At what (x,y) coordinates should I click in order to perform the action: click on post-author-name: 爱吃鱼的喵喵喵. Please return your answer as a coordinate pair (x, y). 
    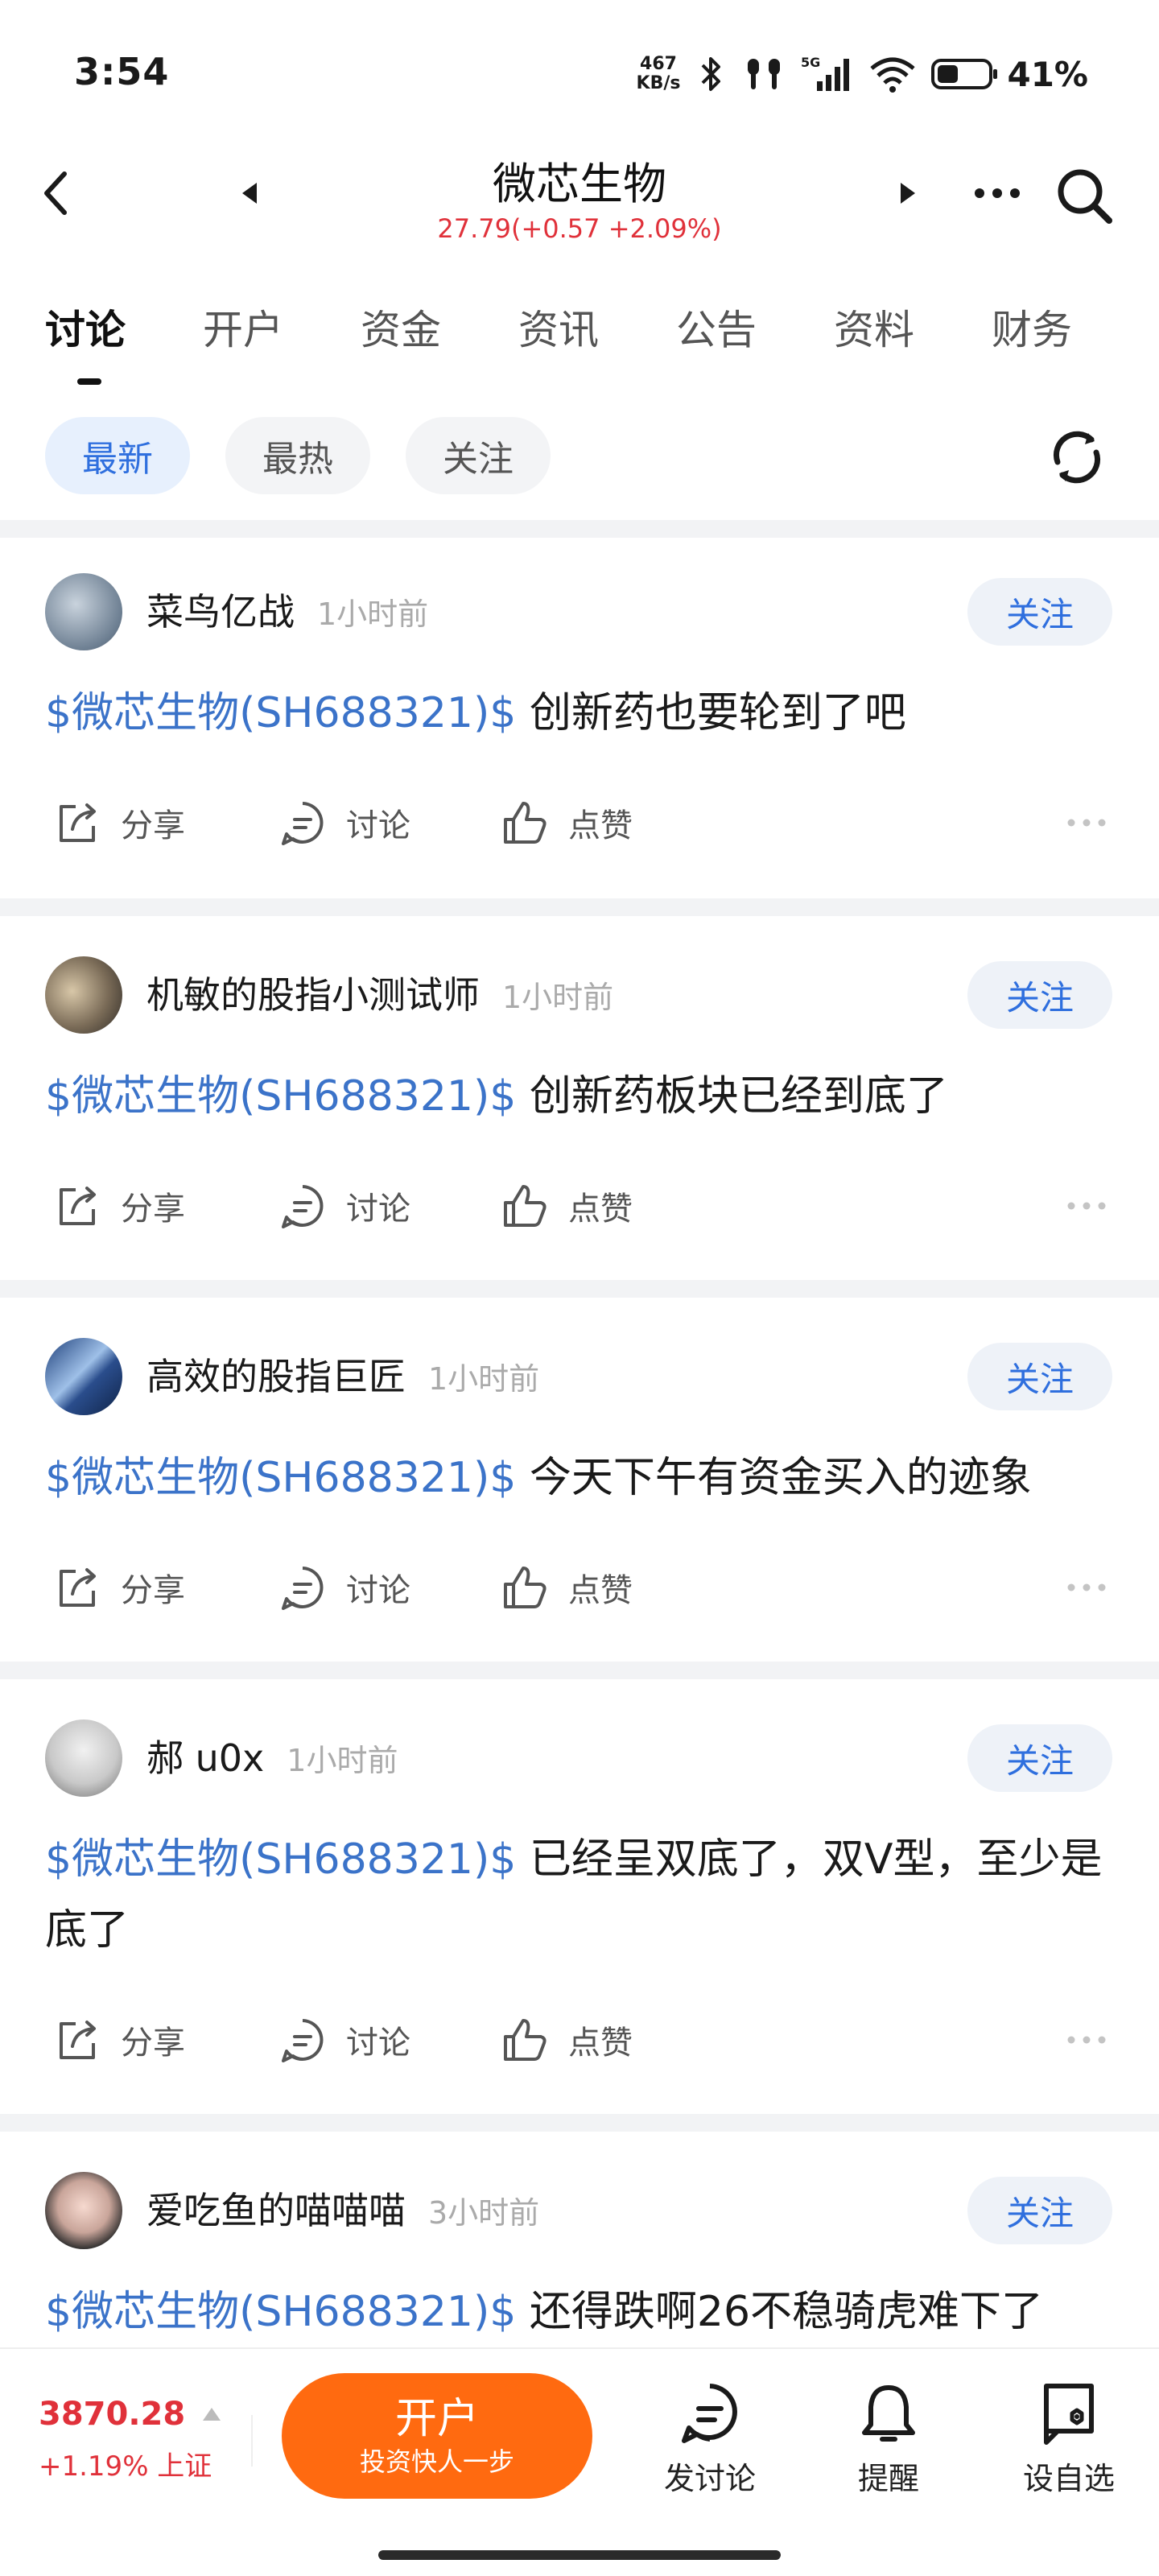
    Looking at the image, I should click on (276, 2210).